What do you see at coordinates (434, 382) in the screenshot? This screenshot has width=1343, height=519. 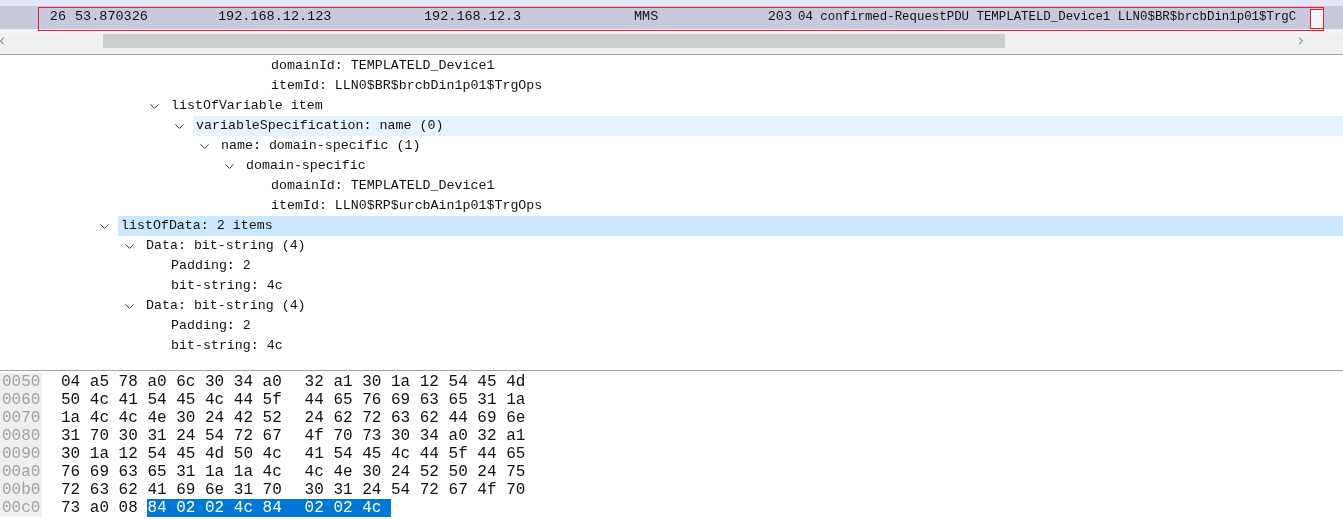 I see `hex-byte: 12` at bounding box center [434, 382].